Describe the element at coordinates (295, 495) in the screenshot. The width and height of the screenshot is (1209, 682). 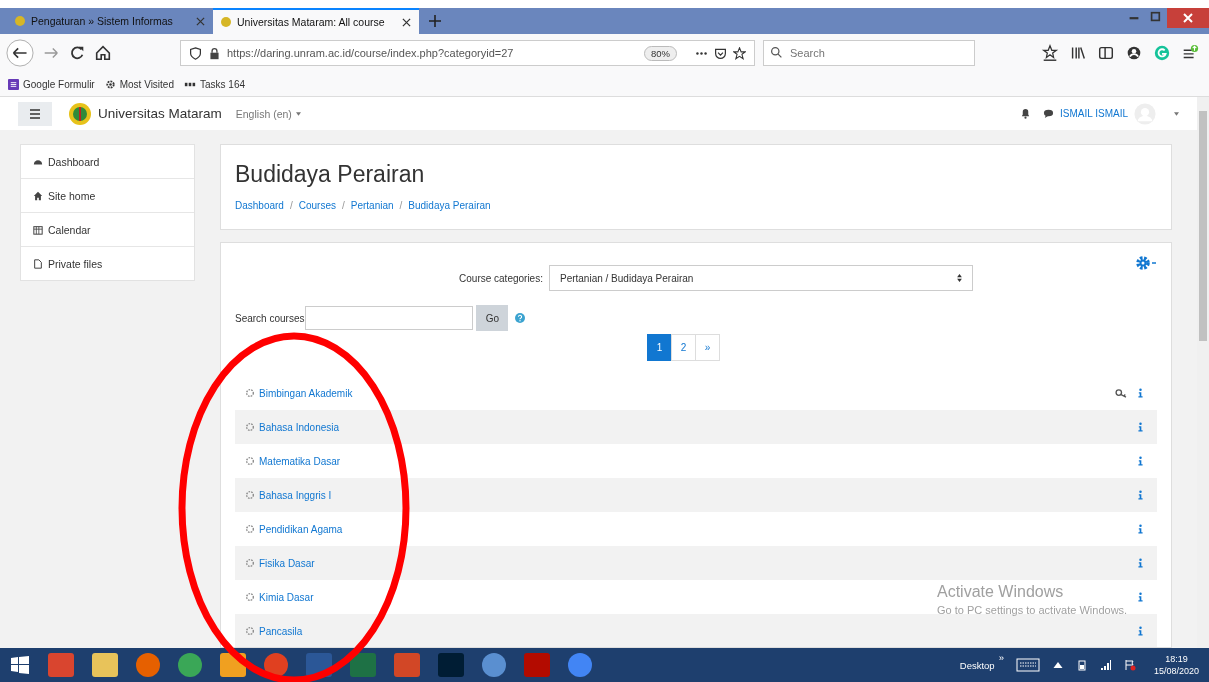
I see `course-link: Bahasa Inggris I` at that location.